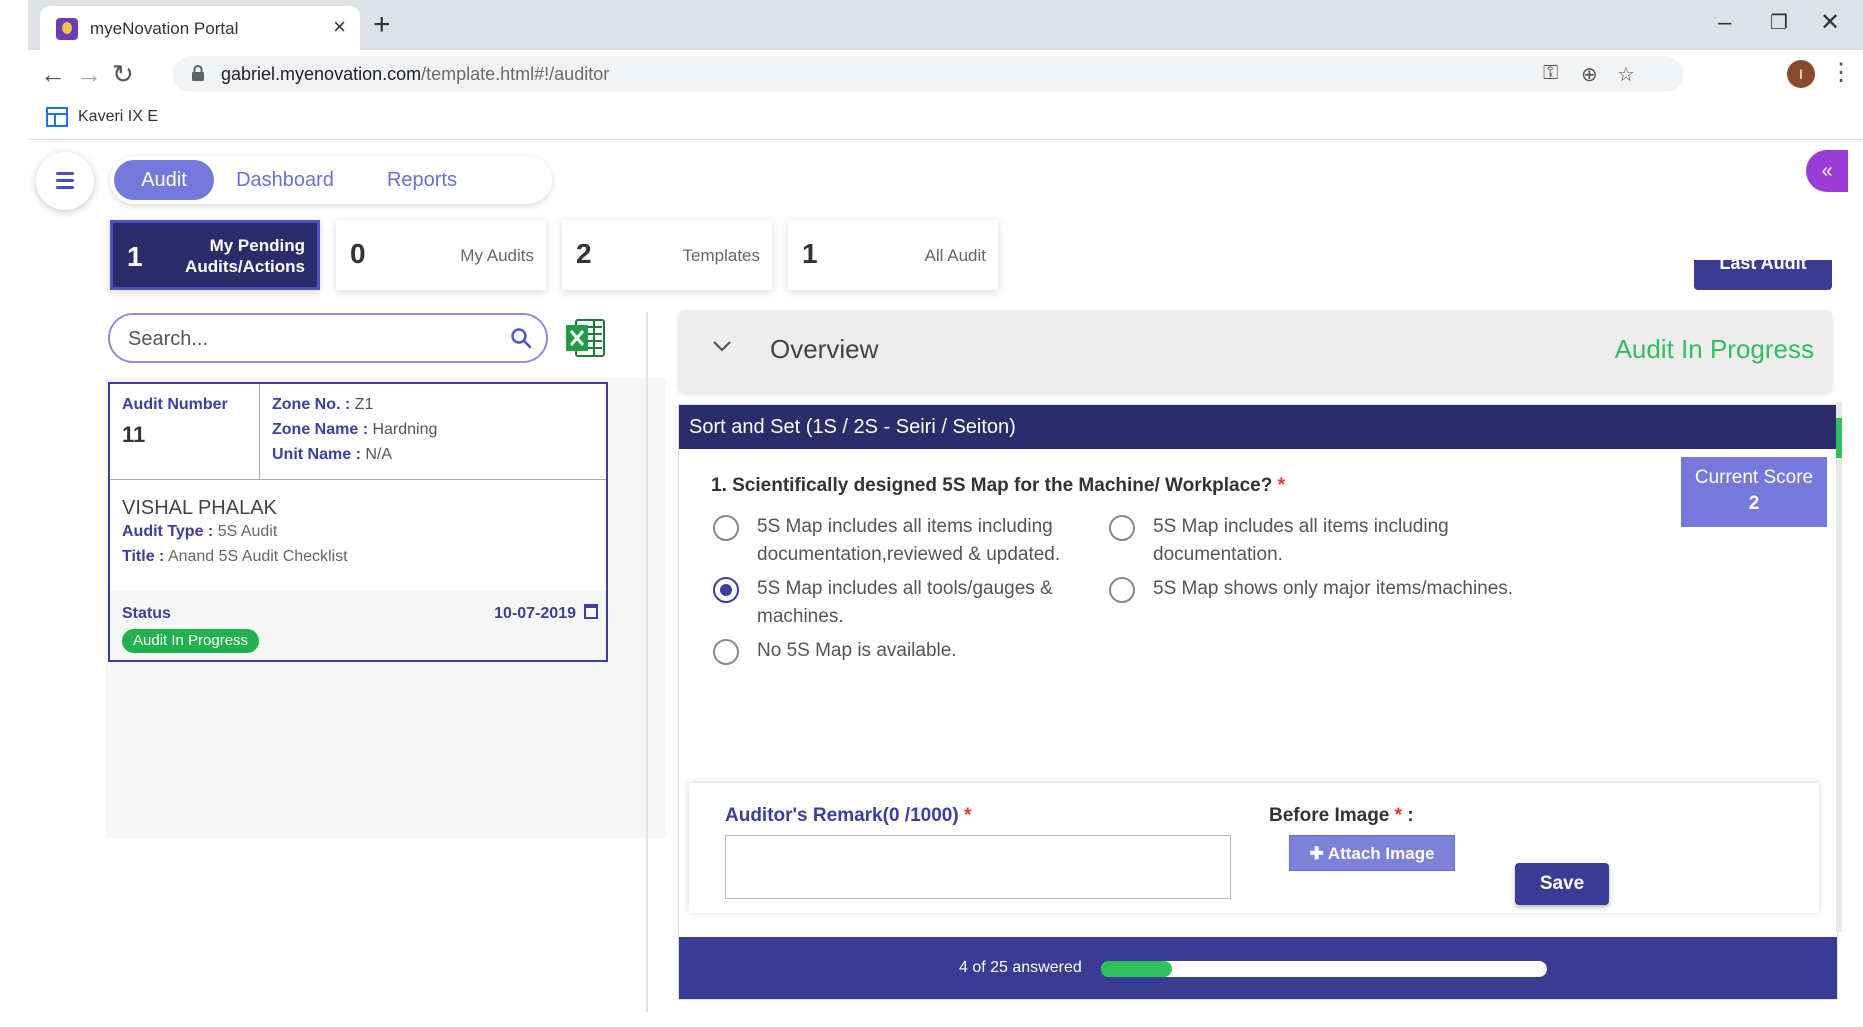 This screenshot has width=1863, height=1027. Describe the element at coordinates (1841, 72) in the screenshot. I see `more-menu-icon: ⋮` at that location.